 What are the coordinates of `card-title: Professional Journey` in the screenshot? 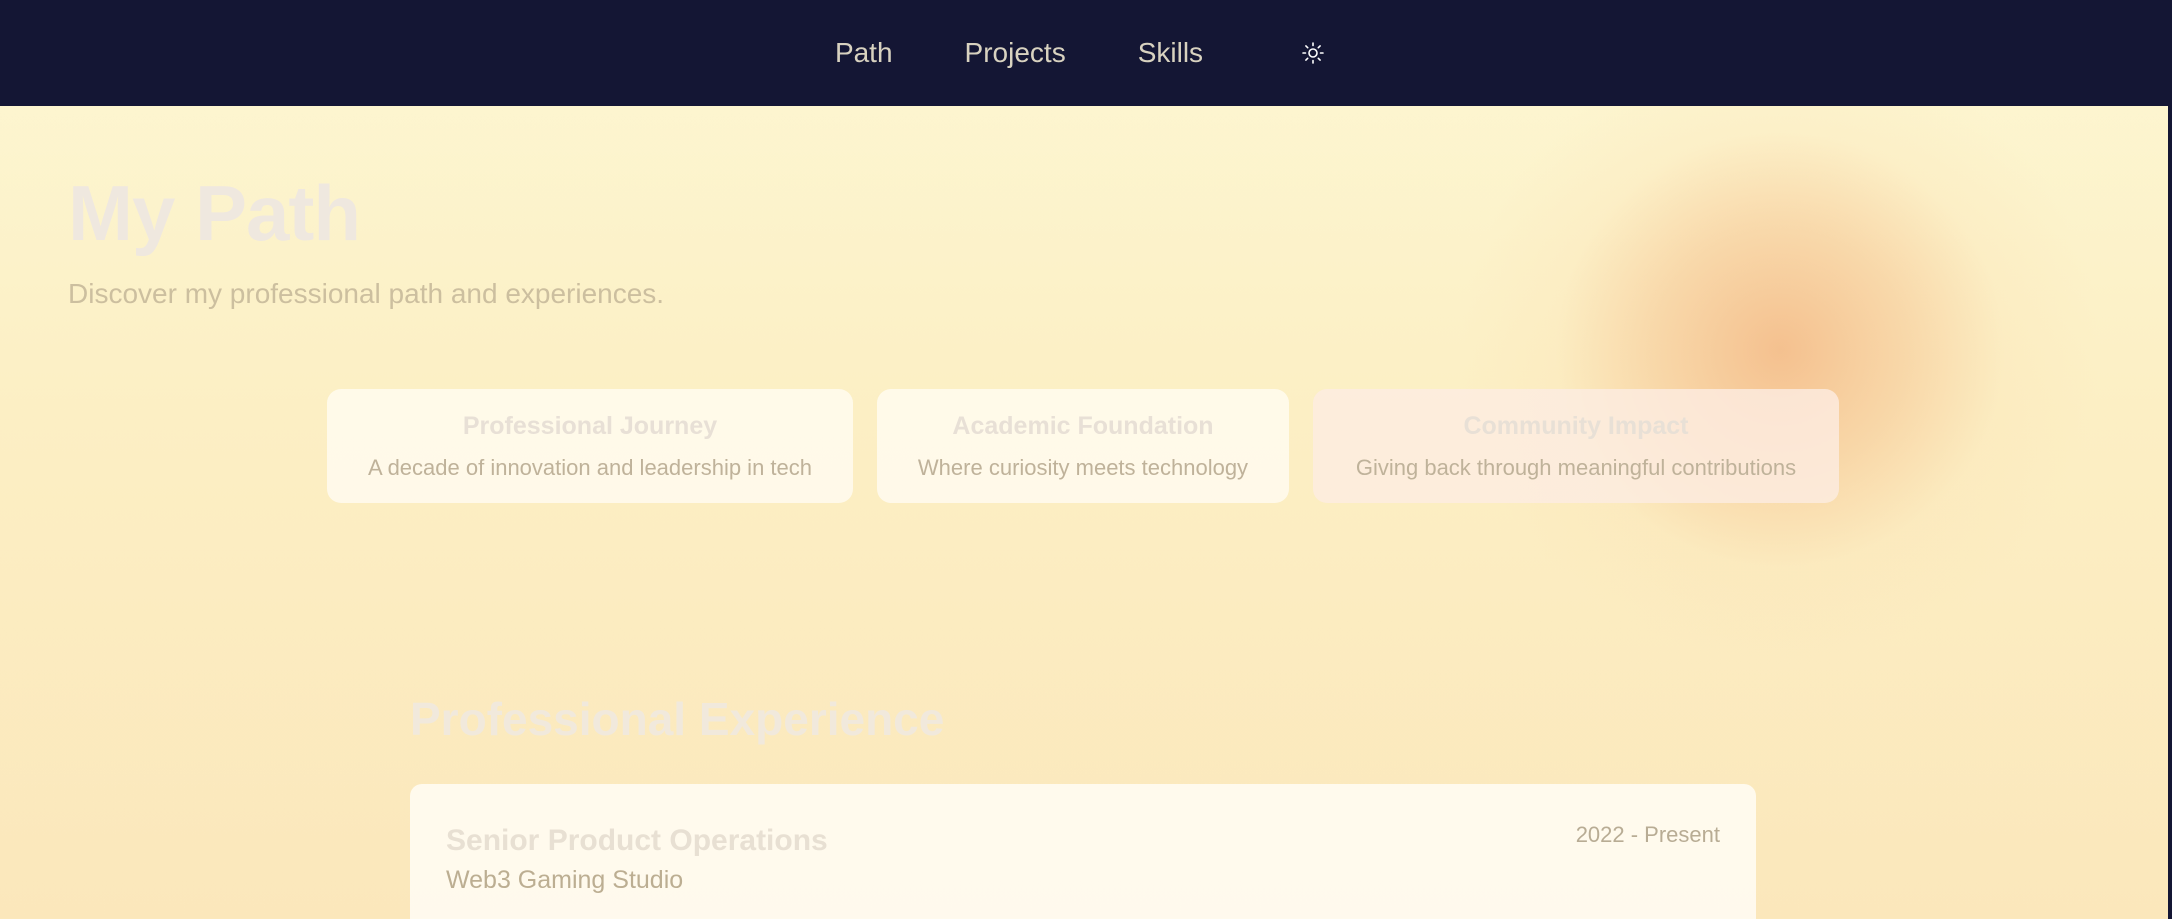 It's located at (590, 425).